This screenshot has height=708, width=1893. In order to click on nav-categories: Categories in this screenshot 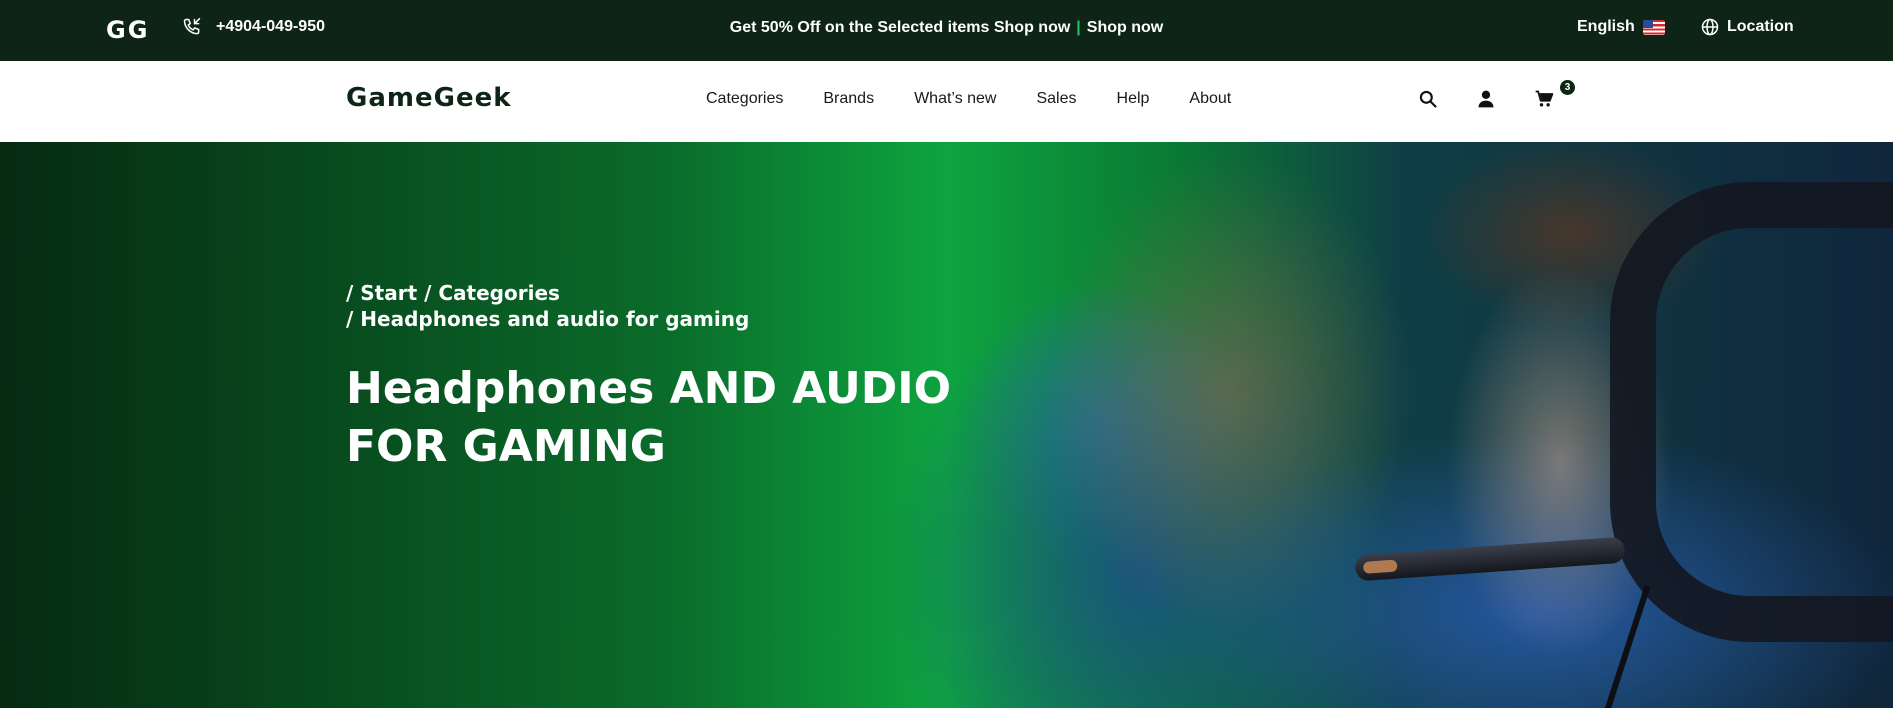, I will do `click(744, 99)`.